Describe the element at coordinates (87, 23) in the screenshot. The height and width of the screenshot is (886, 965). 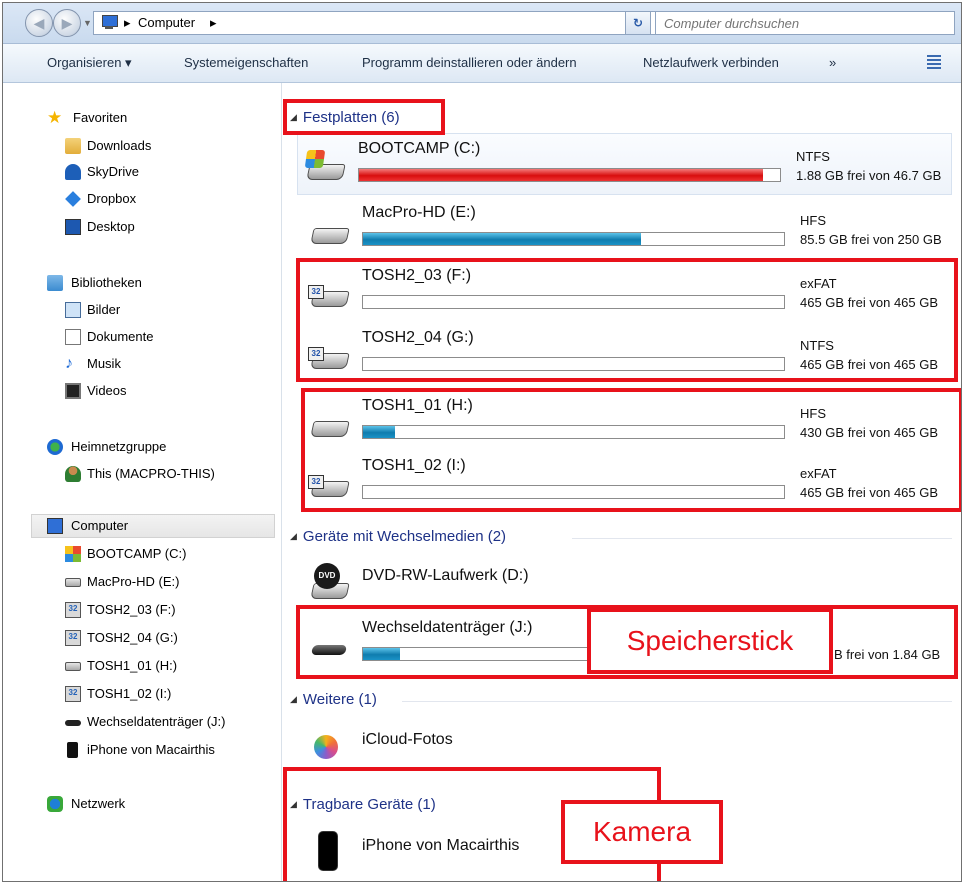
I see `recent-pages-dropdown-icon: ▼` at that location.